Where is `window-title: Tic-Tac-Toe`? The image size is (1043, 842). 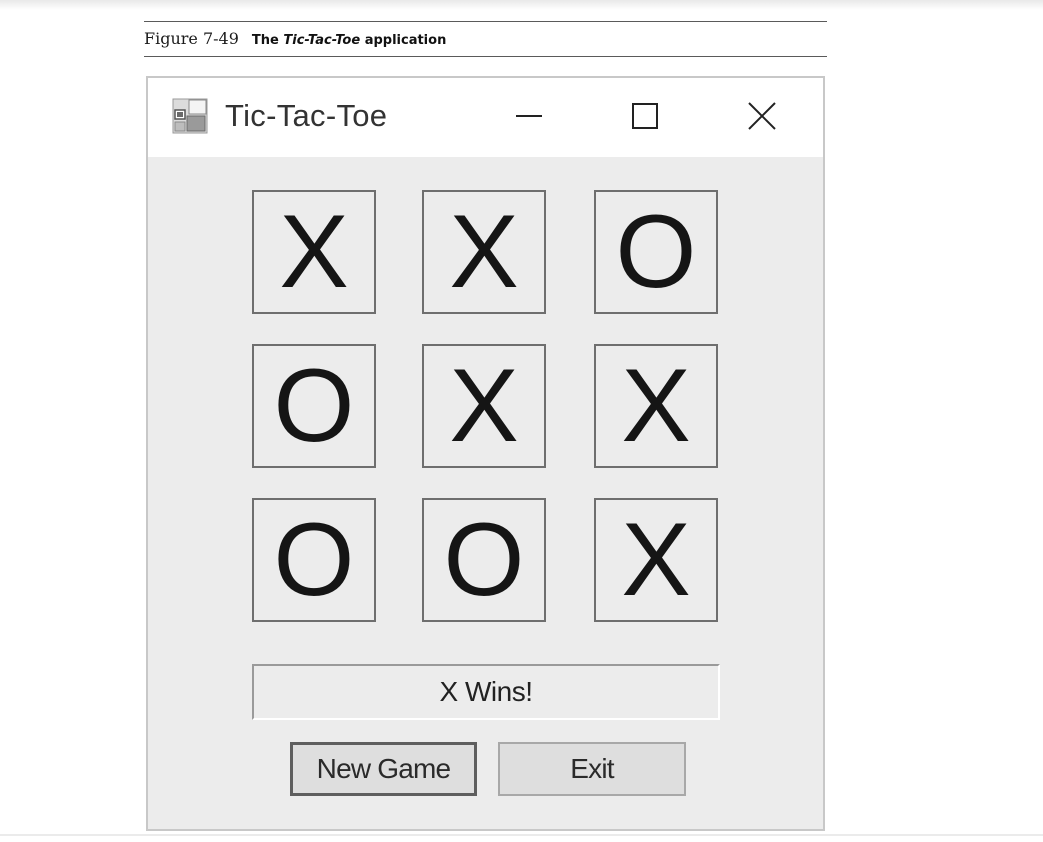
window-title: Tic-Tac-Toe is located at coordinates (306, 115).